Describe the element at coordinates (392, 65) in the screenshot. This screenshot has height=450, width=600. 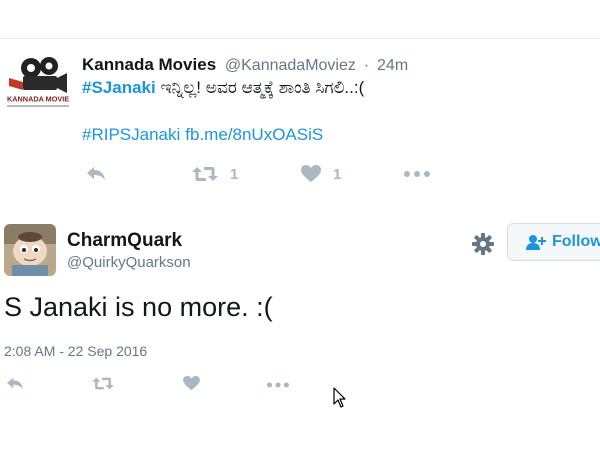
I see `tweet1-time: 24m` at that location.